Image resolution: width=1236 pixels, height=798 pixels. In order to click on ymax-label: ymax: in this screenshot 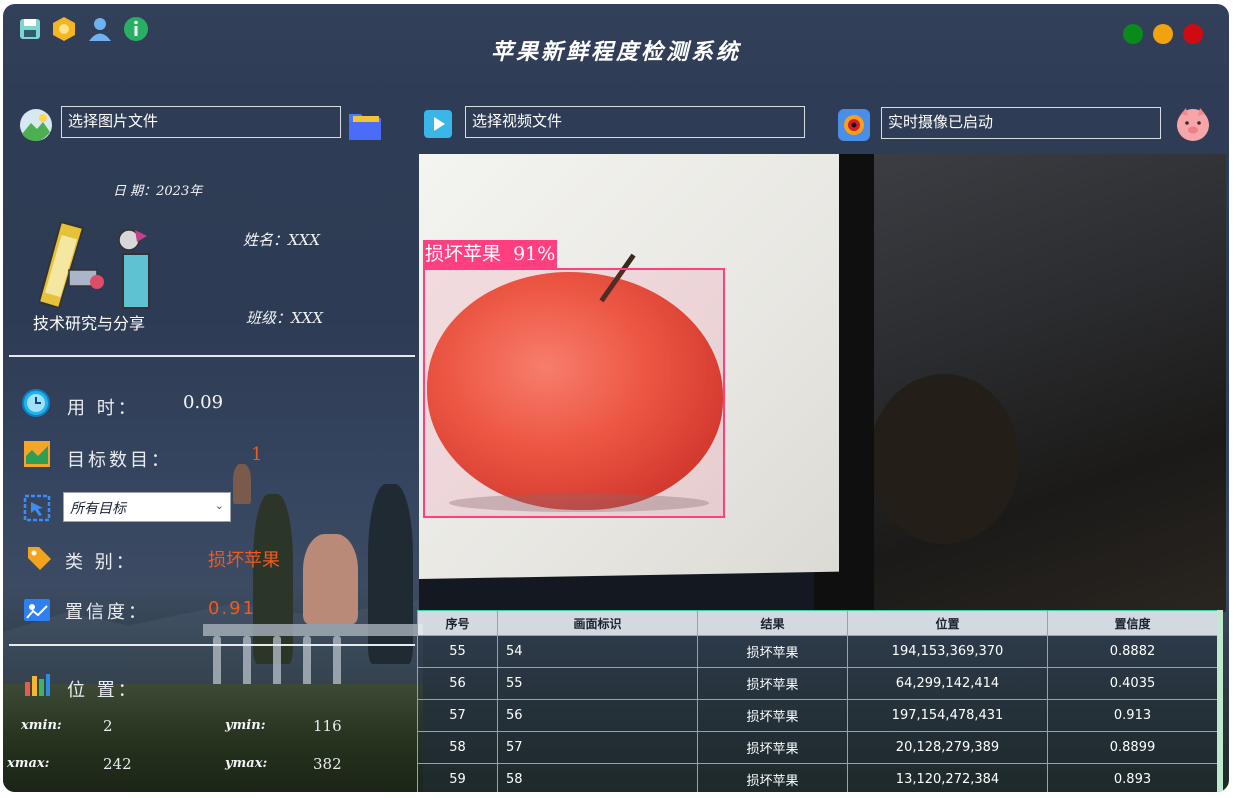, I will do `click(246, 763)`.